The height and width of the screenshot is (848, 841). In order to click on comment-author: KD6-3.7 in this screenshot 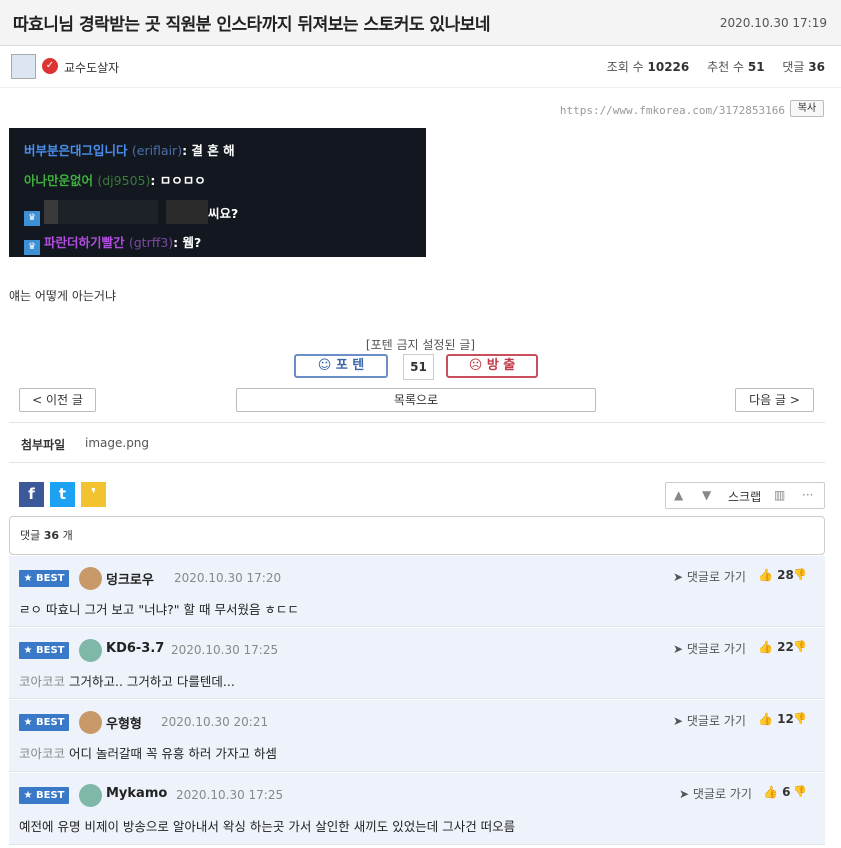, I will do `click(135, 648)`.